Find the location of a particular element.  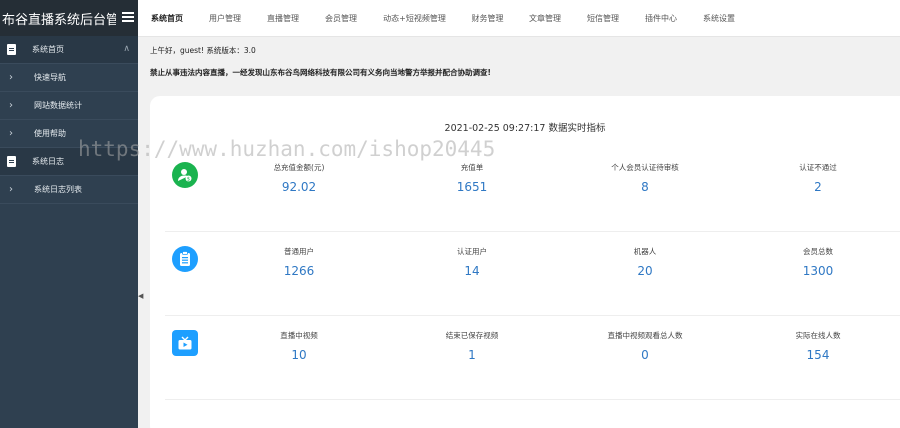

sidebar-item-label: 网站数据统计 is located at coordinates (58, 105).